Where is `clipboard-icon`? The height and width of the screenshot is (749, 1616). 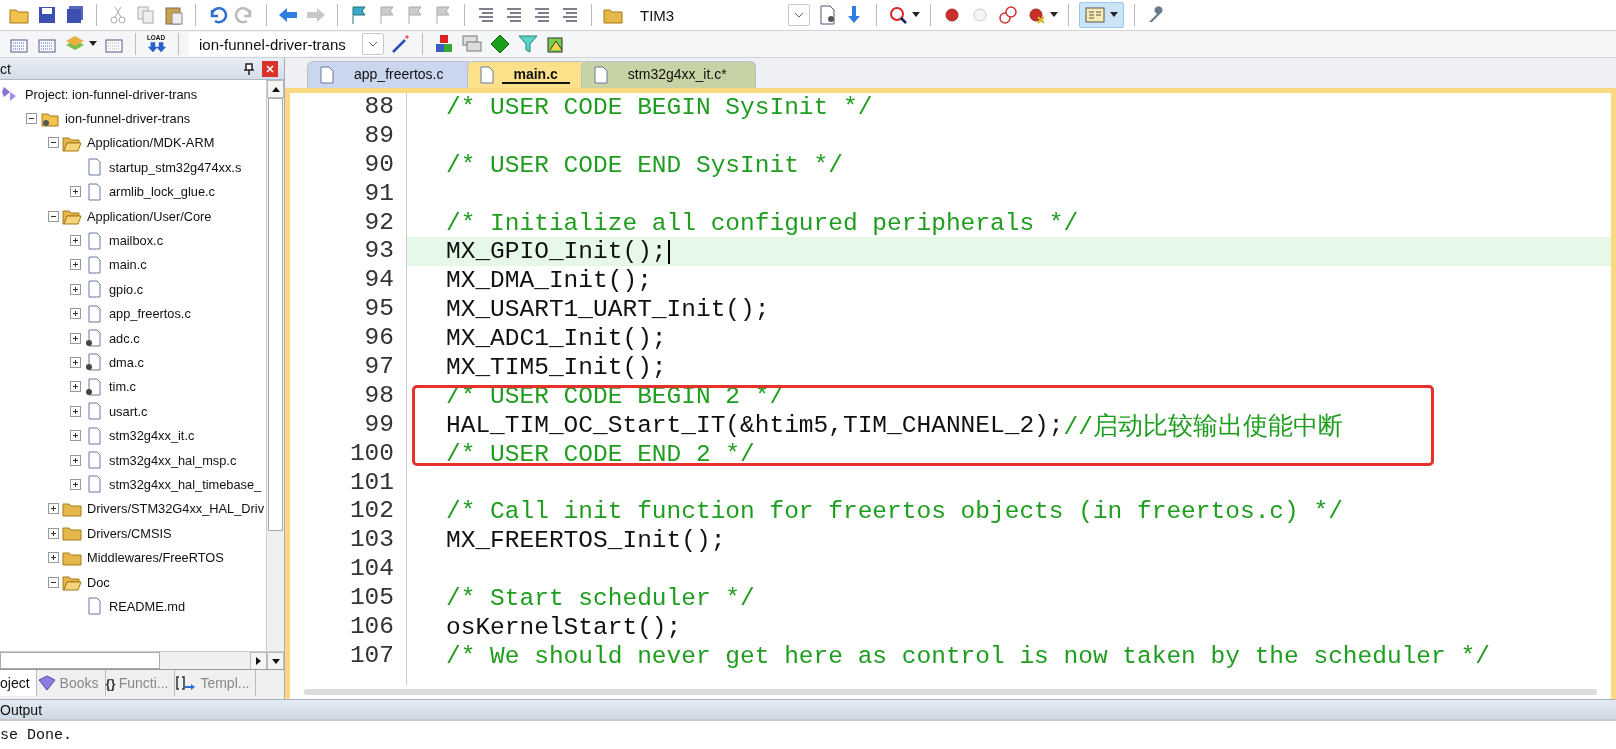
clipboard-icon is located at coordinates (174, 15).